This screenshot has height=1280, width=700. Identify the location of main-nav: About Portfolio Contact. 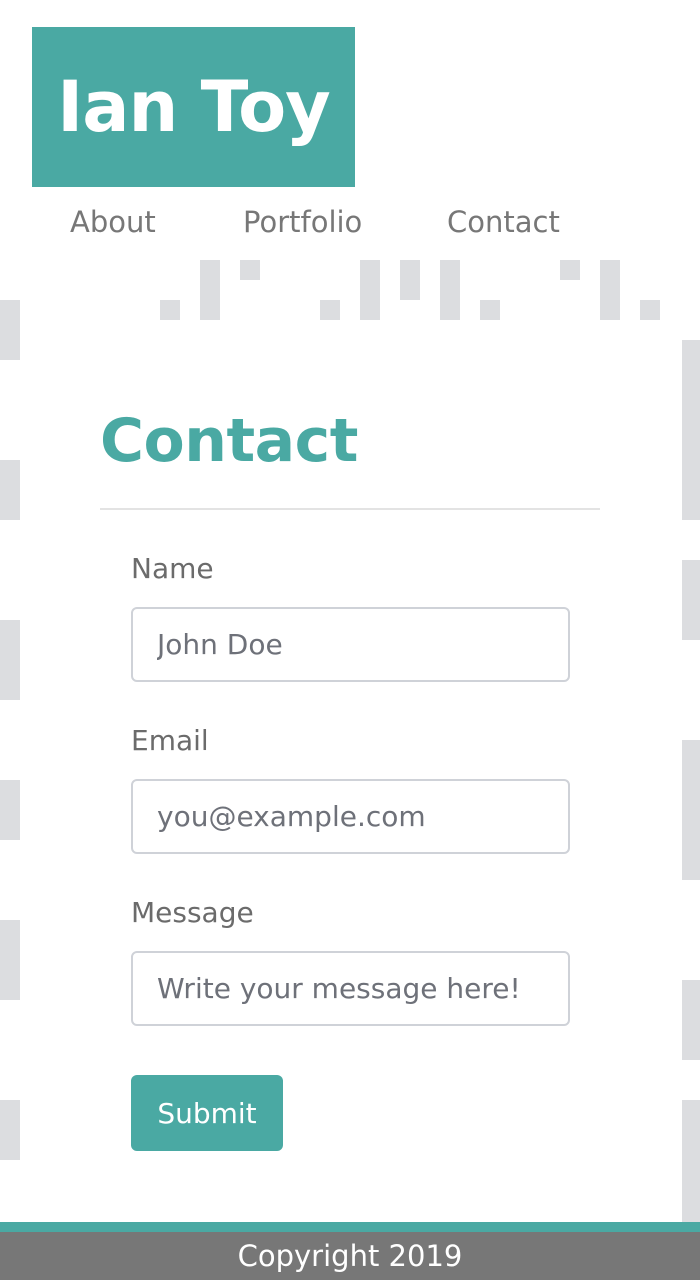
(350, 222).